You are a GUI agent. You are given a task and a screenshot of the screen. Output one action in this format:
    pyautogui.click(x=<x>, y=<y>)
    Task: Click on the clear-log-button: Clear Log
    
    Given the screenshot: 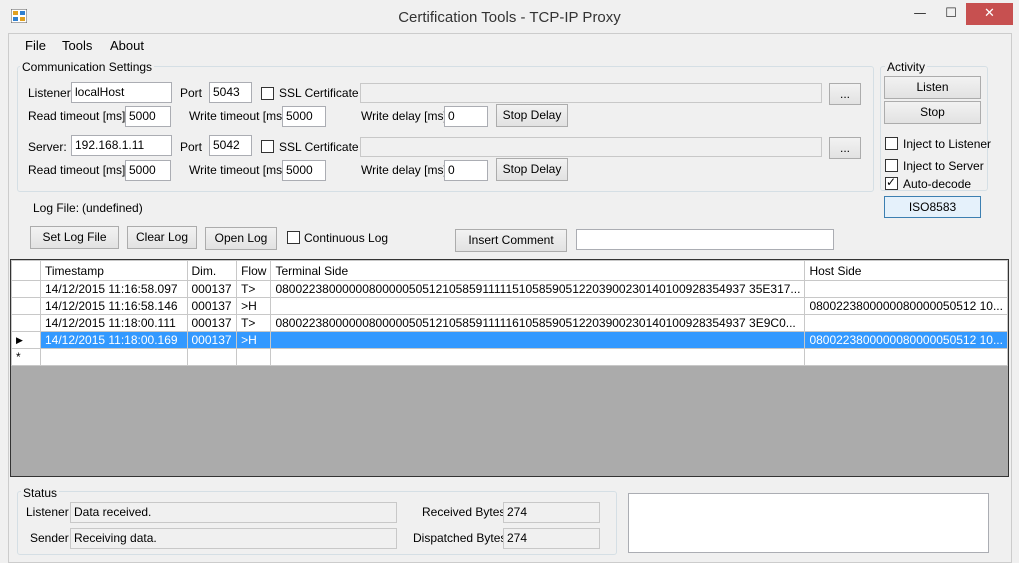 What is the action you would take?
    pyautogui.click(x=162, y=237)
    